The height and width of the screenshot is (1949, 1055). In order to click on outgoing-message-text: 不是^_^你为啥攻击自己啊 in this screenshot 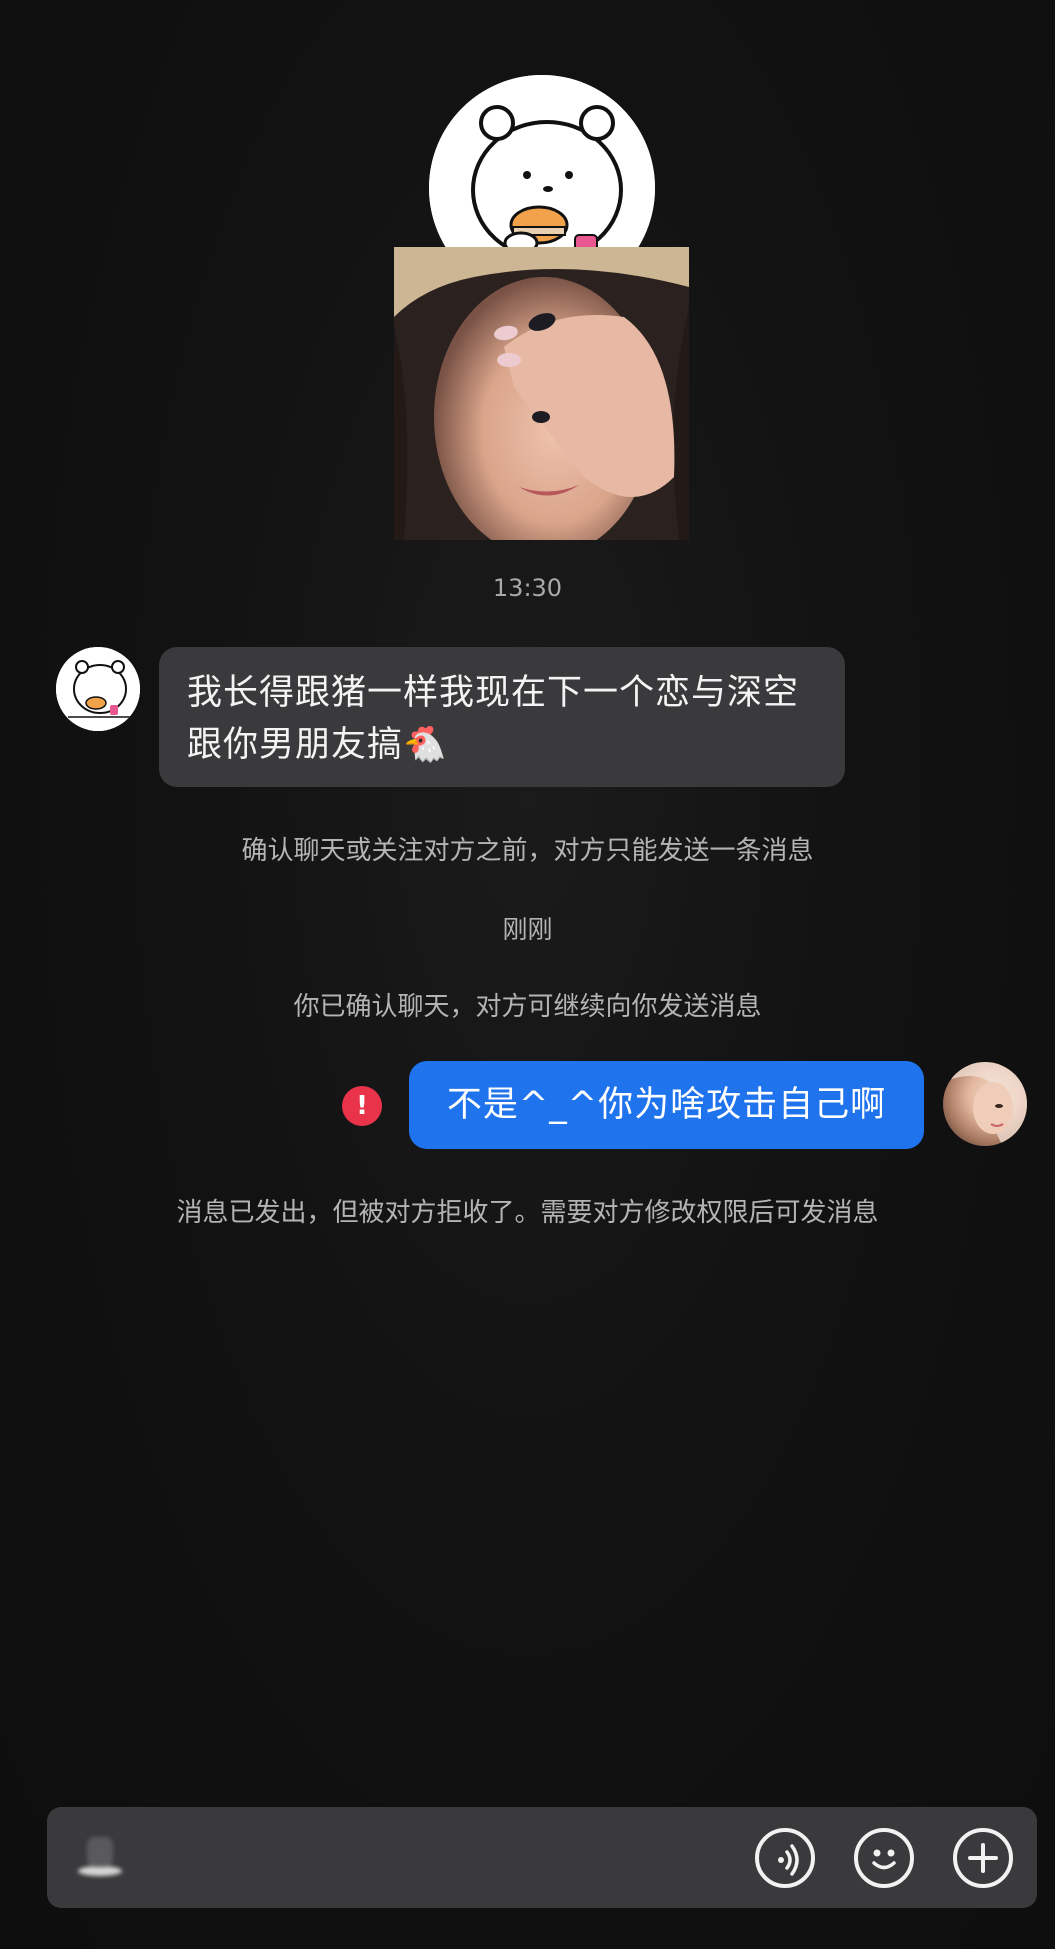, I will do `click(666, 1105)`.